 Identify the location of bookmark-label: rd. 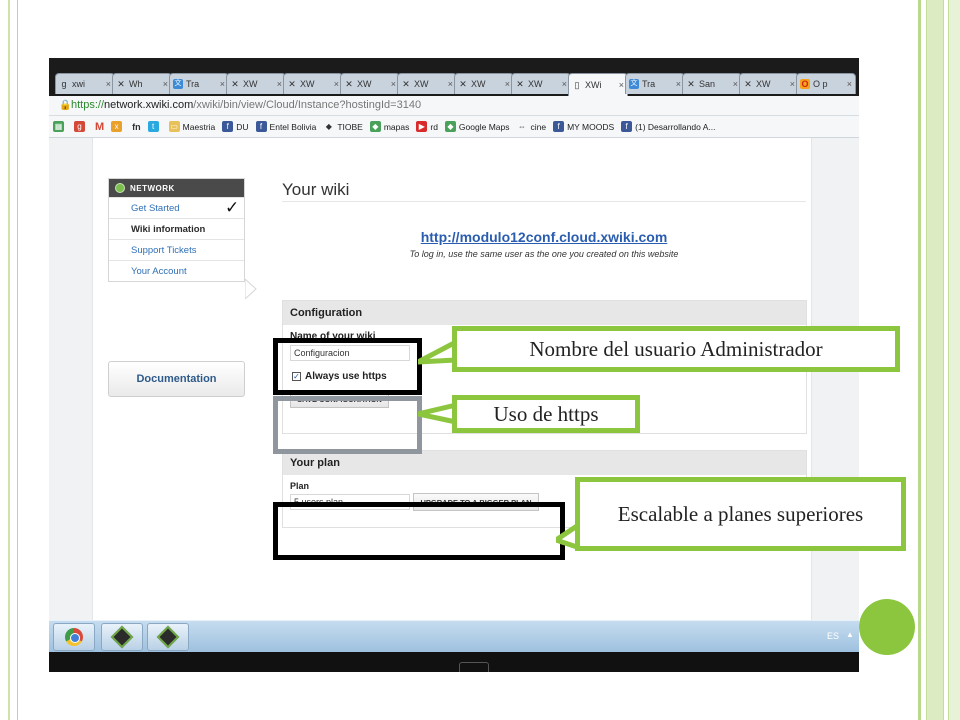
(434, 126).